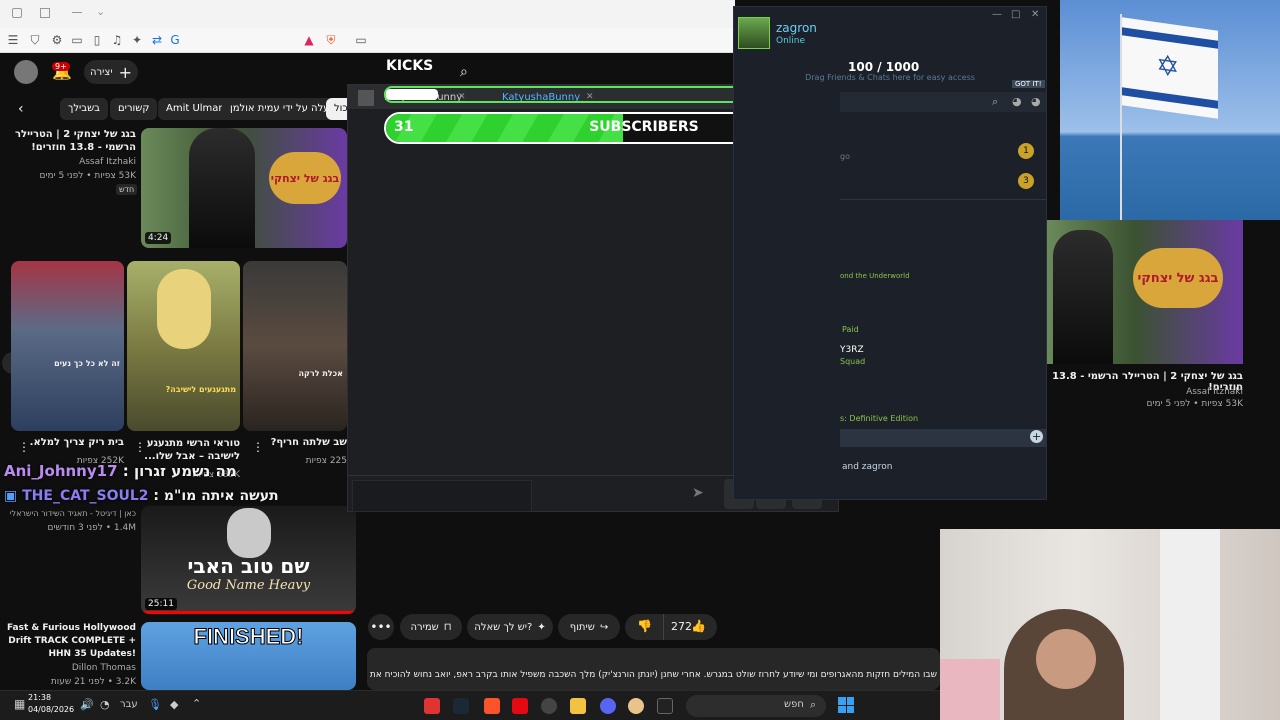 This screenshot has width=1280, height=720. Describe the element at coordinates (244, 188) in the screenshot. I see `video-thumbnail: בגג של יצחקי 4:24` at that location.